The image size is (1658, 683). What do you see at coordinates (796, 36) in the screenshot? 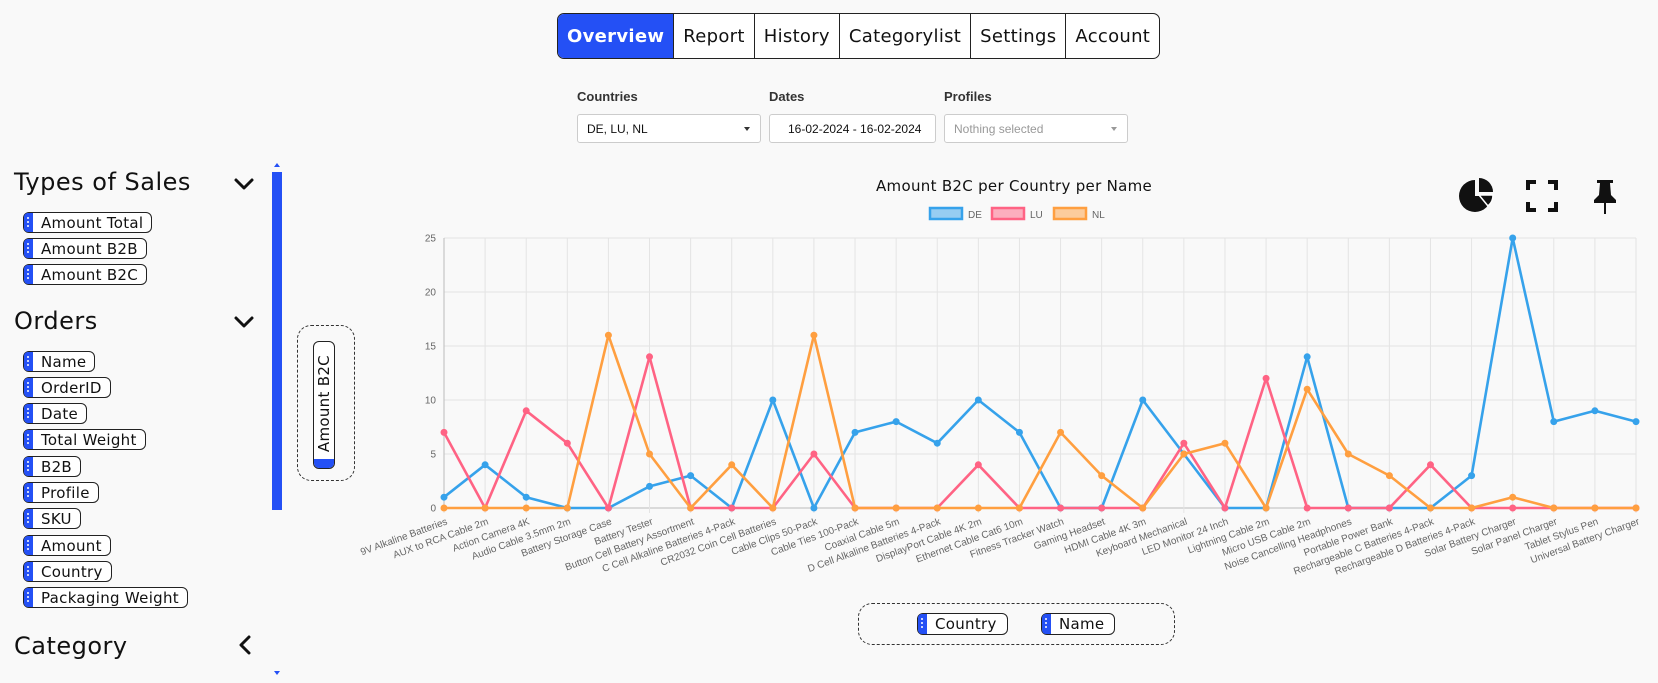
I see `tab-history: History` at bounding box center [796, 36].